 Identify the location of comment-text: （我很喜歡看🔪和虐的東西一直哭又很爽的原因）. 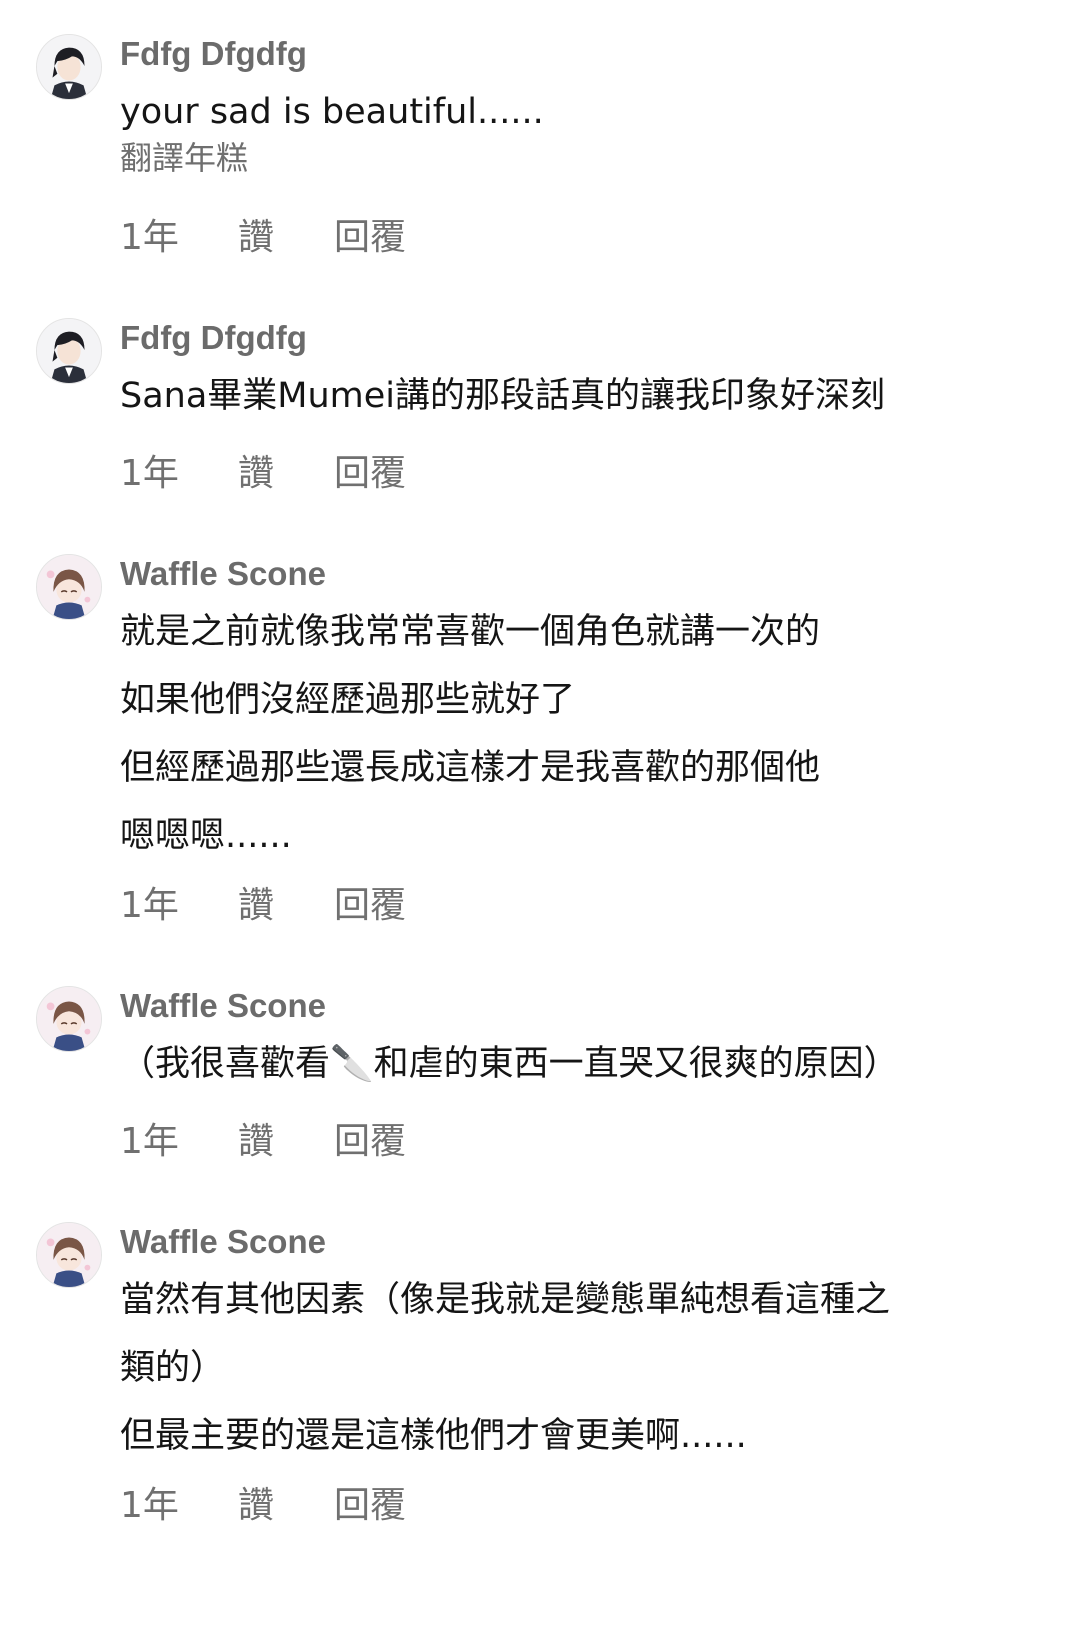
(590, 1064).